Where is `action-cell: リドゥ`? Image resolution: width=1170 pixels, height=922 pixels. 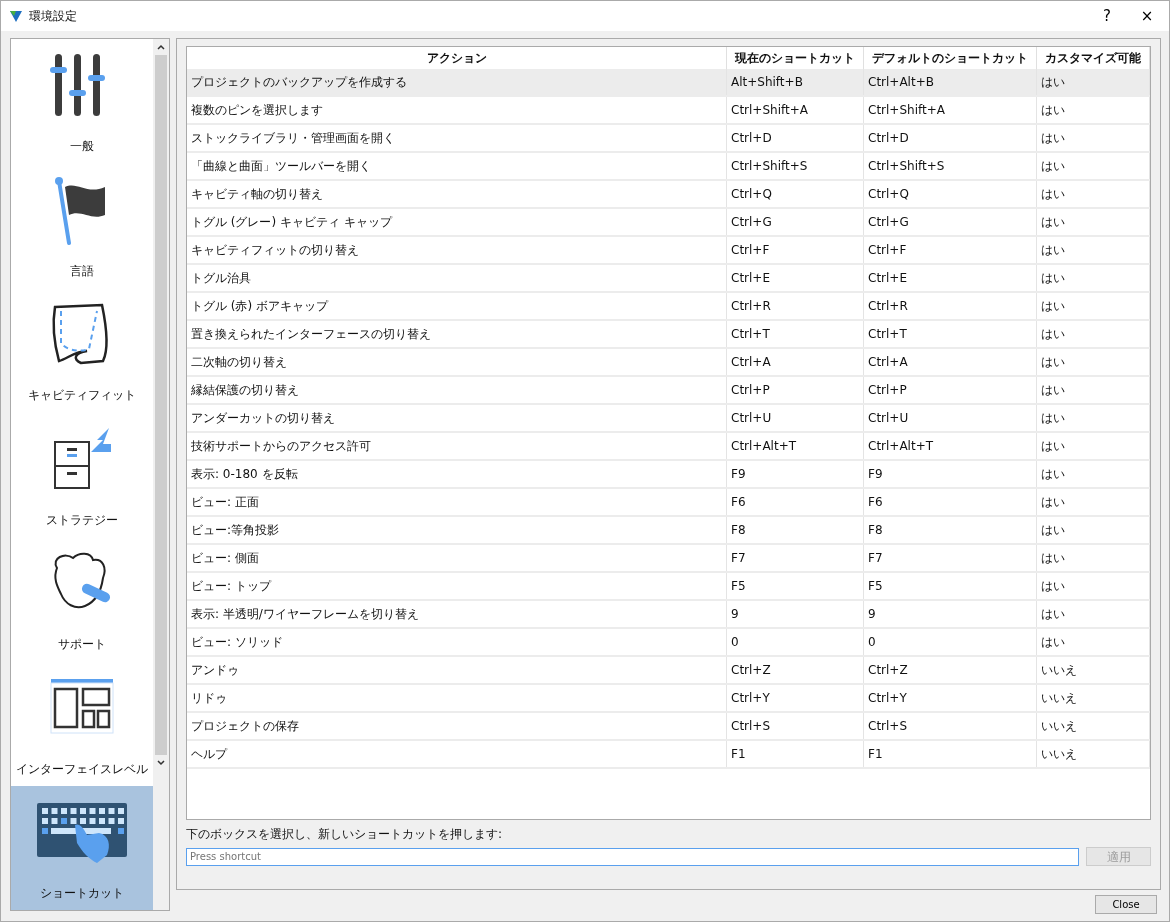
action-cell: リドゥ is located at coordinates (457, 698).